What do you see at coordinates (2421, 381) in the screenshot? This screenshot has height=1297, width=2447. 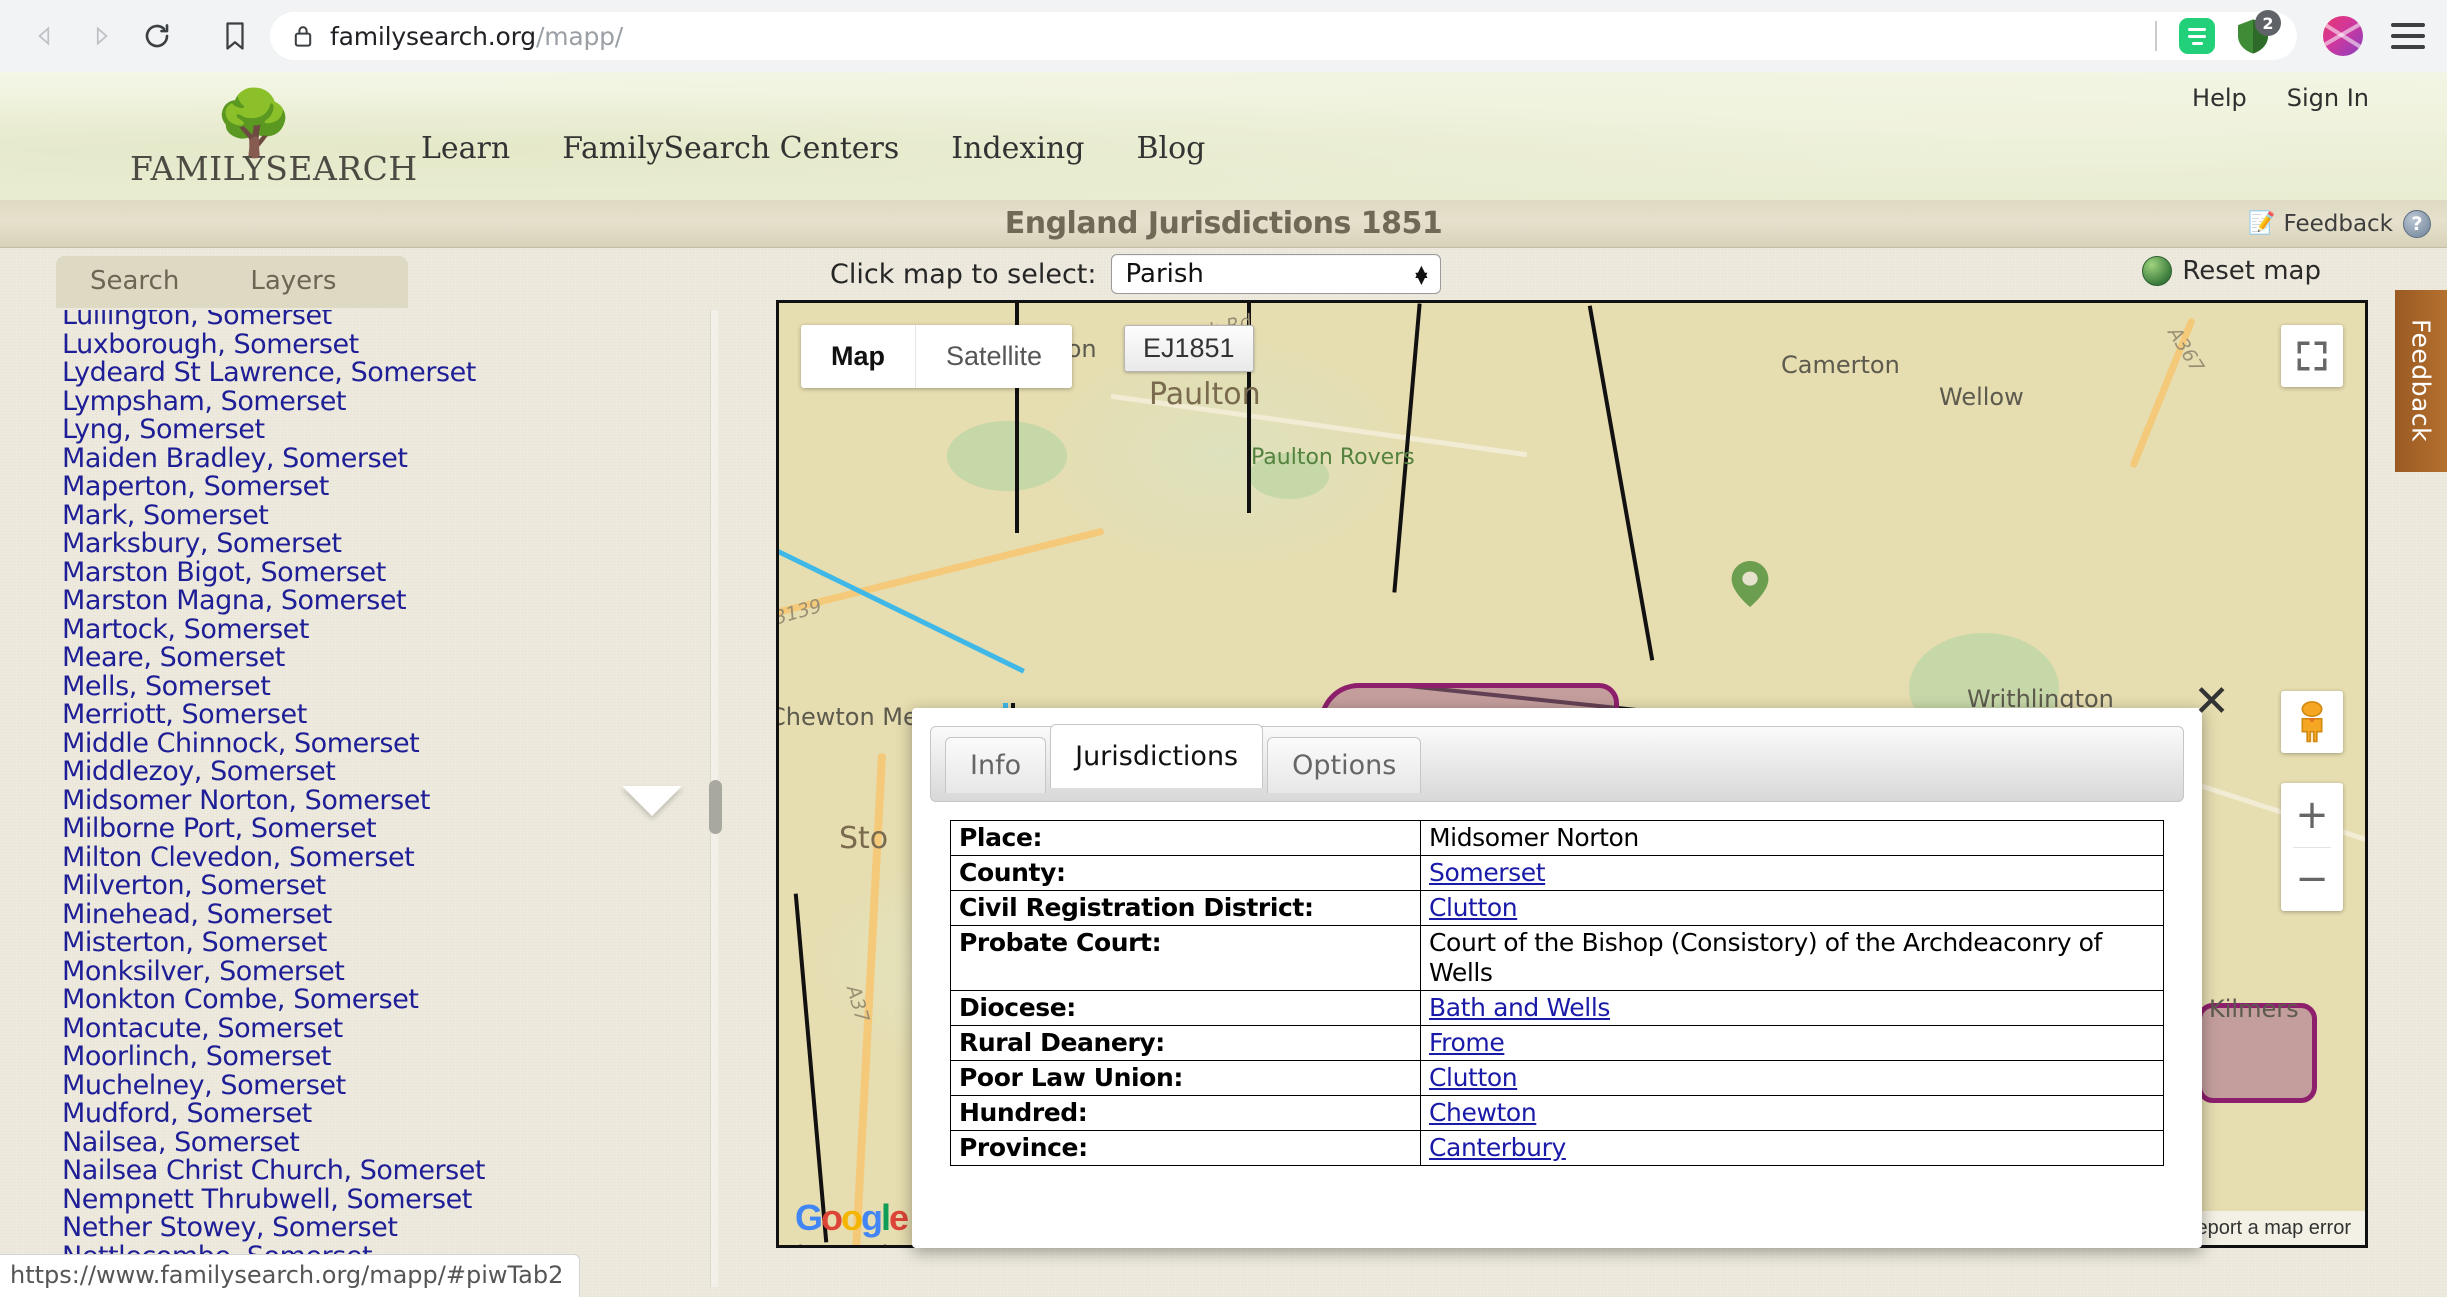 I see `side-feedback-tab: Feedback` at bounding box center [2421, 381].